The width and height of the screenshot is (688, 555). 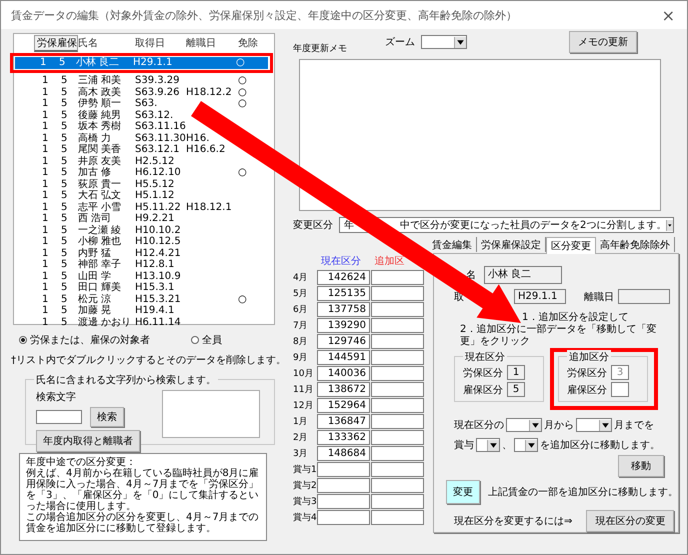 I want to click on month-label: 5月, so click(x=301, y=294).